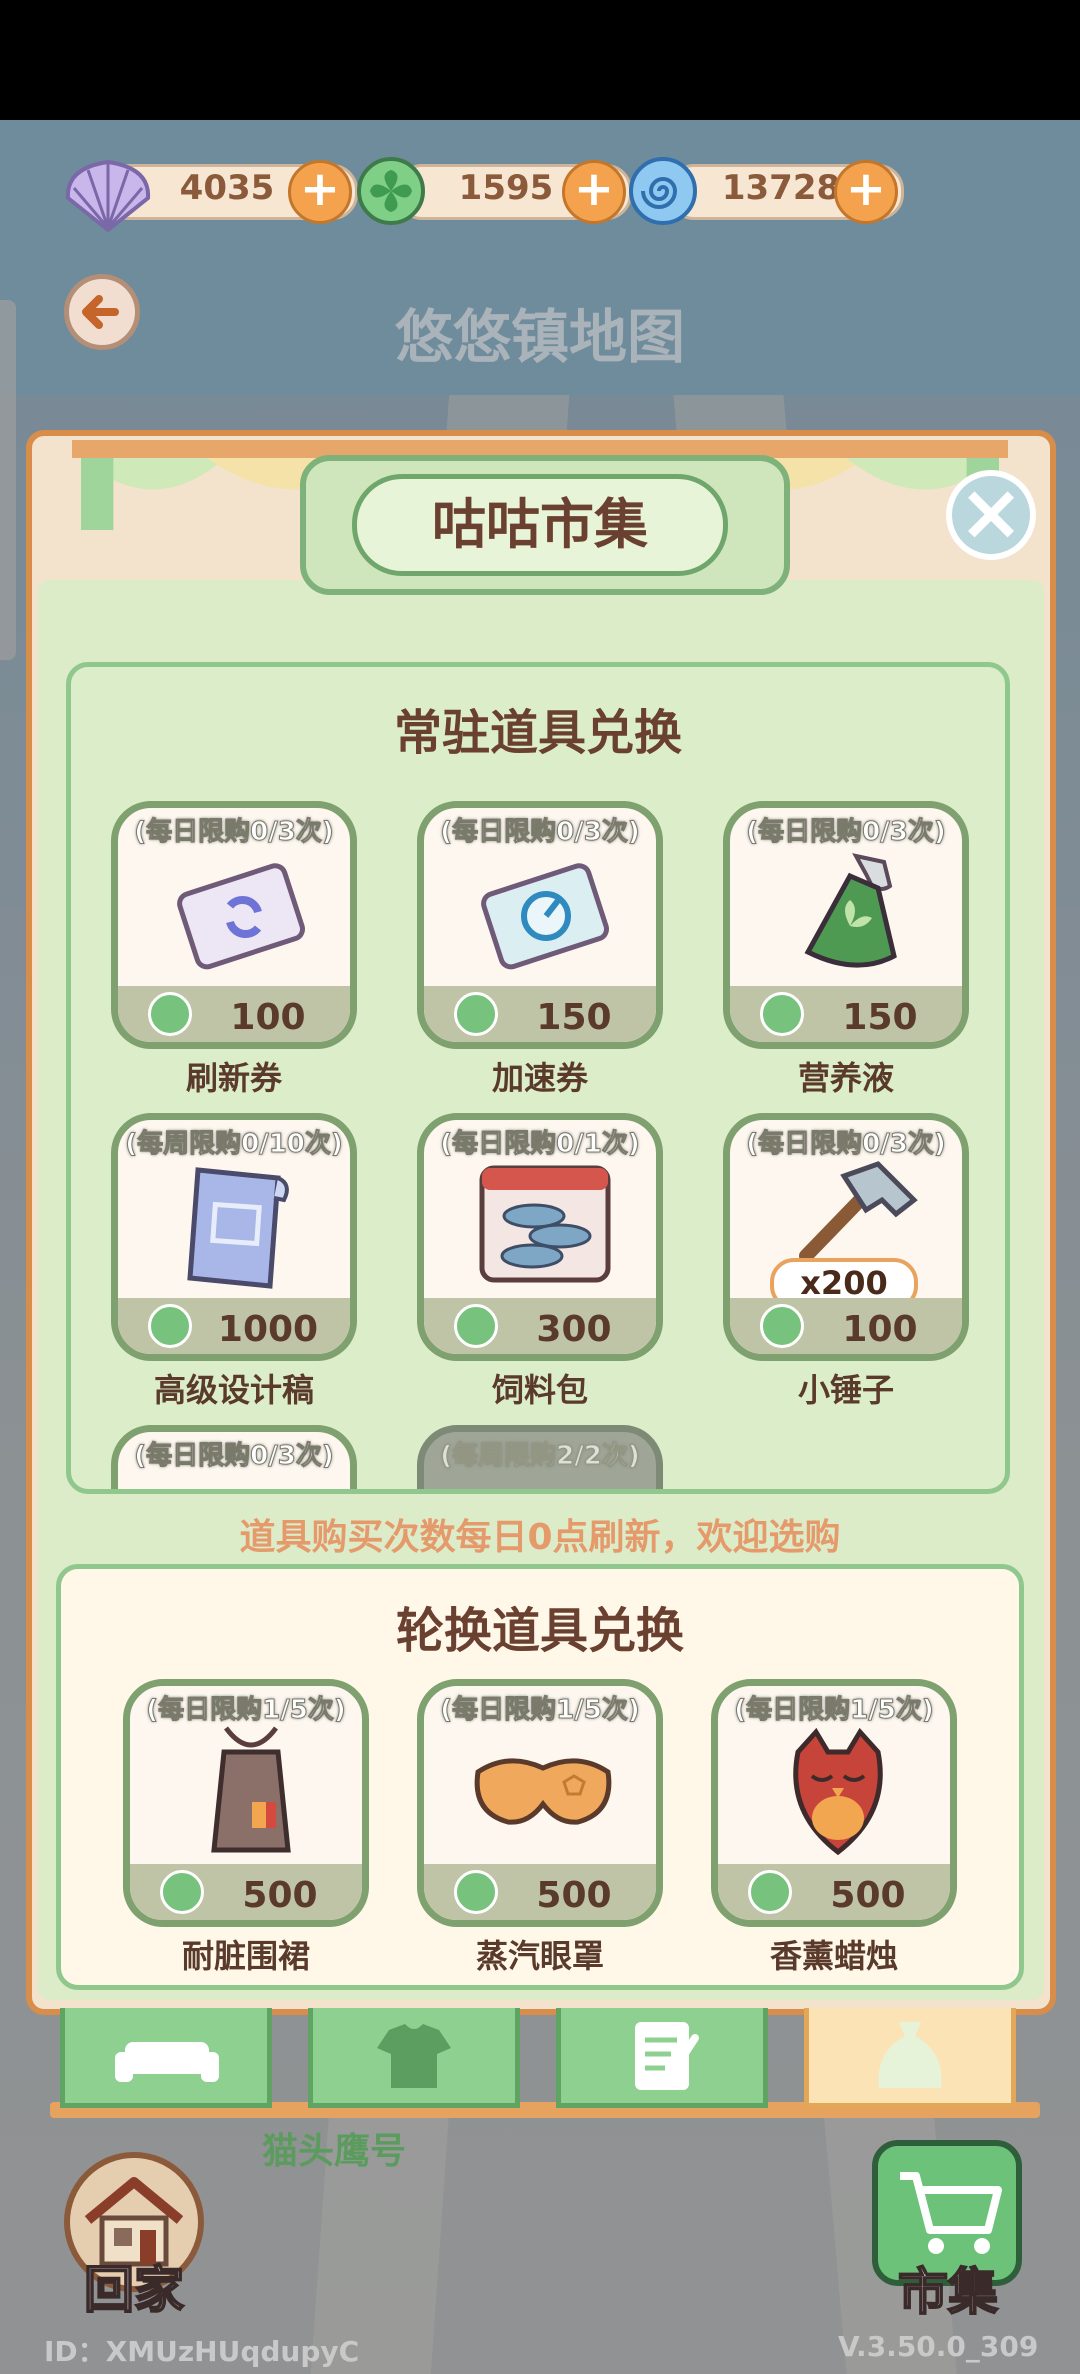 The width and height of the screenshot is (1080, 2374). I want to click on item-hammer: x200 100 (每日限购0/3次) 小锤子, so click(846, 1261).